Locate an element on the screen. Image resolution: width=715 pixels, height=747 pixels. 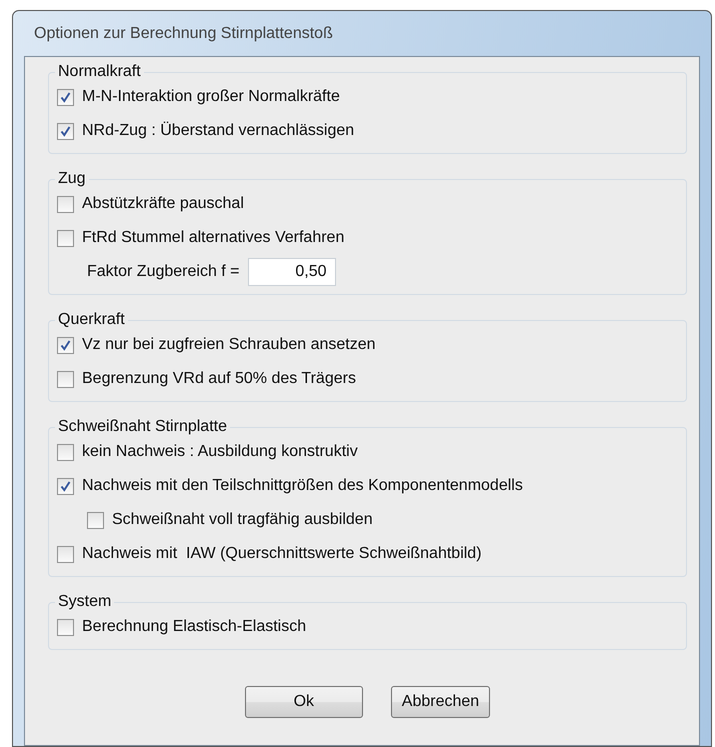
checkbox-label: Berechnung Elastisch-Elastisch is located at coordinates (194, 627).